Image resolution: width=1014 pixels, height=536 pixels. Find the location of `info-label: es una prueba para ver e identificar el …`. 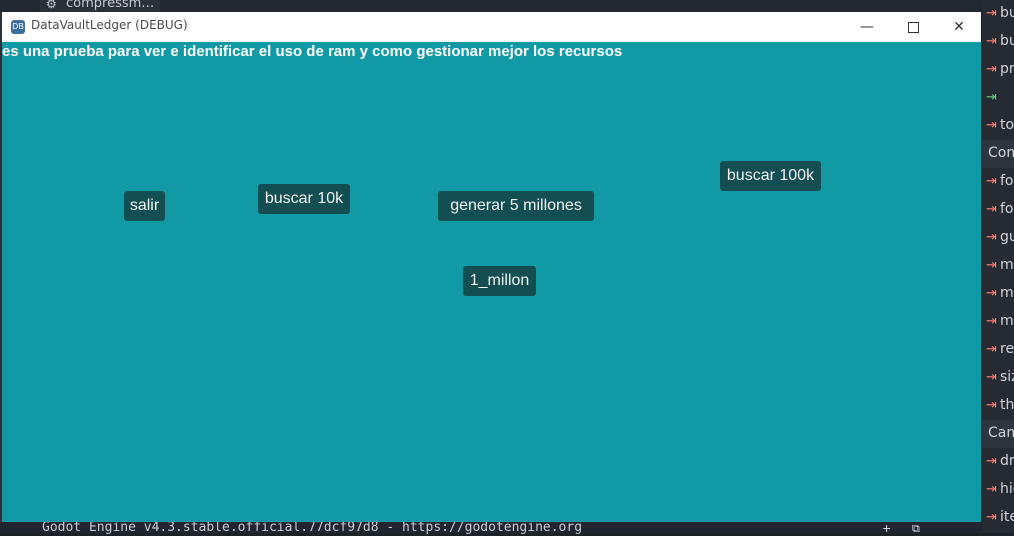

info-label: es una prueba para ver e identificar el … is located at coordinates (312, 51).